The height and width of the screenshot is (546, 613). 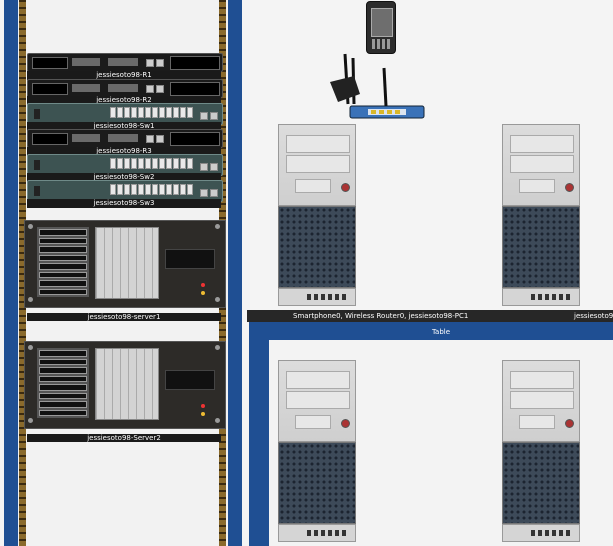 What do you see at coordinates (441, 332) in the screenshot?
I see `table-label: Table` at bounding box center [441, 332].